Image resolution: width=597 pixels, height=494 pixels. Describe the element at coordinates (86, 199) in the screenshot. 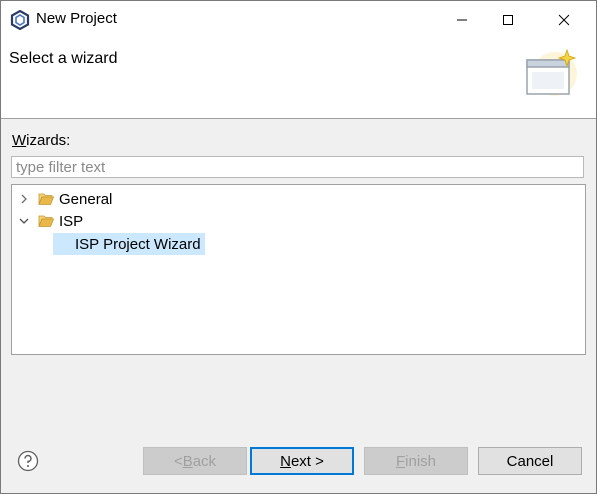

I see `tree-item-label: General` at that location.